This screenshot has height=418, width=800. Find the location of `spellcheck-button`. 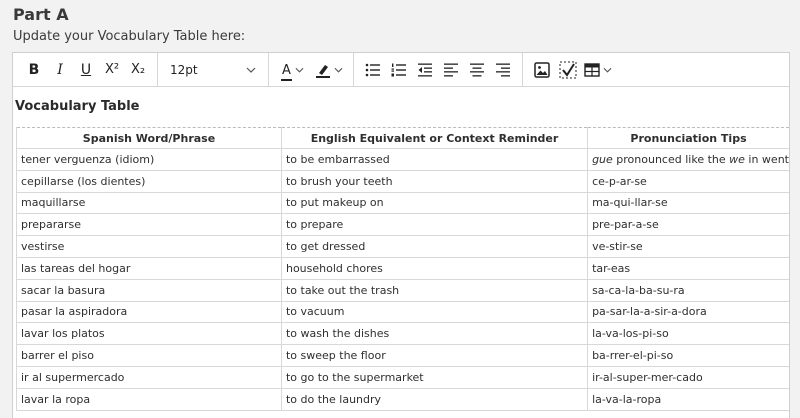

spellcheck-button is located at coordinates (568, 70).